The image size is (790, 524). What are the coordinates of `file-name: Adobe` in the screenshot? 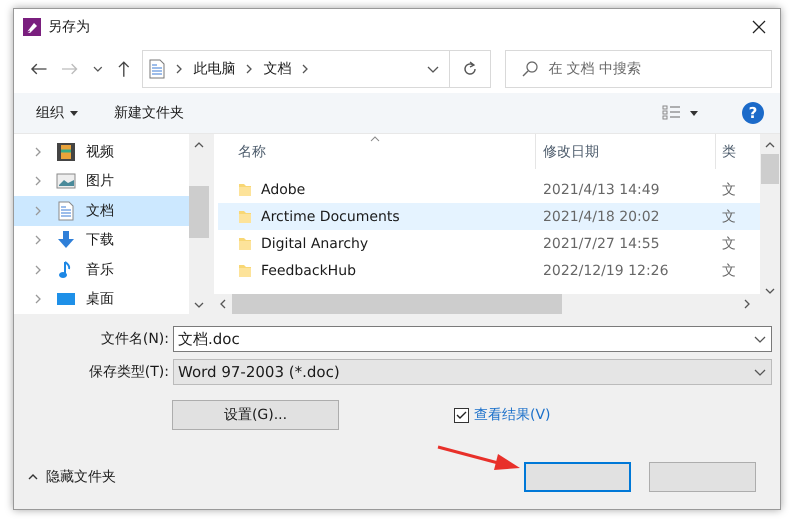 It's located at (283, 190).